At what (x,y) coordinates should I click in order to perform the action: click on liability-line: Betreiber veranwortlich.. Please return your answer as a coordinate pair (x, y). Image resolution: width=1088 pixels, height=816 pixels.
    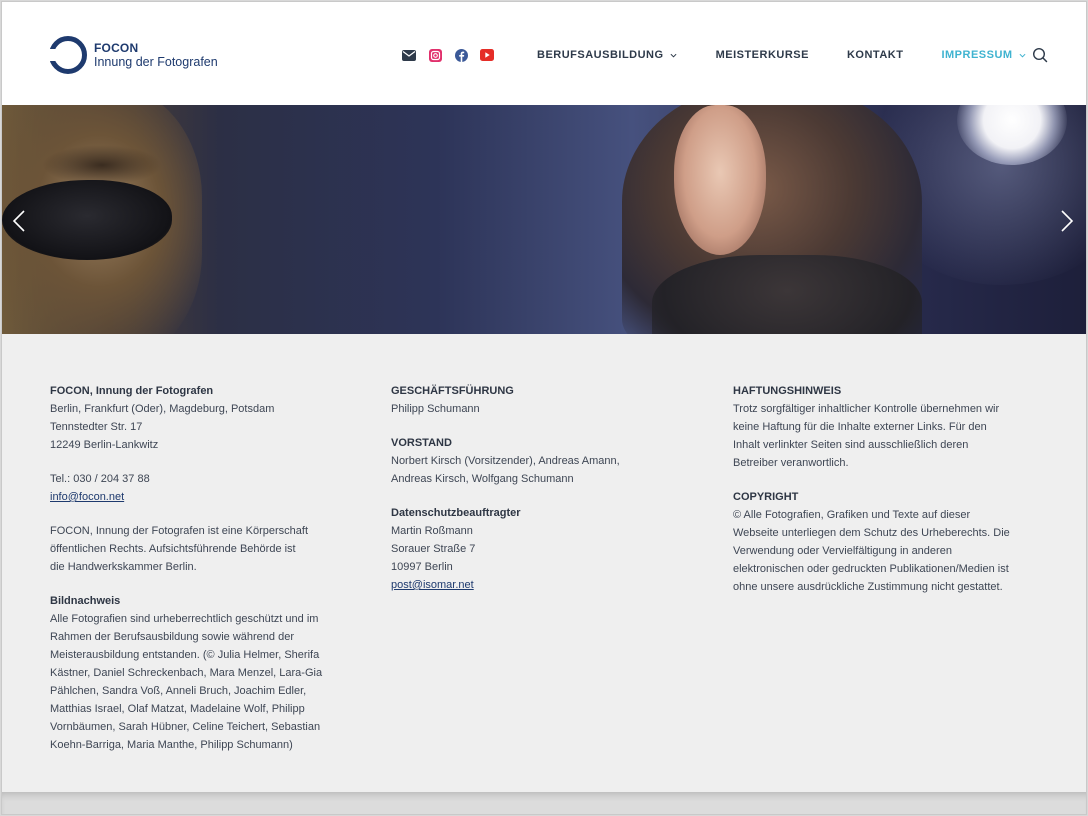
    Looking at the image, I should click on (791, 463).